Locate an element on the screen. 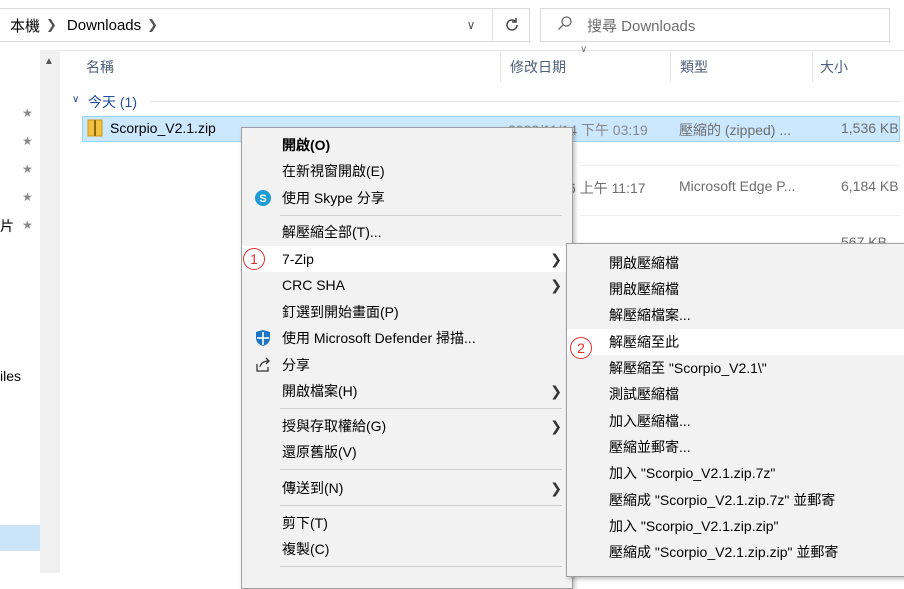 The width and height of the screenshot is (904, 589). menu-item-open: 開啟(O) is located at coordinates (407, 145).